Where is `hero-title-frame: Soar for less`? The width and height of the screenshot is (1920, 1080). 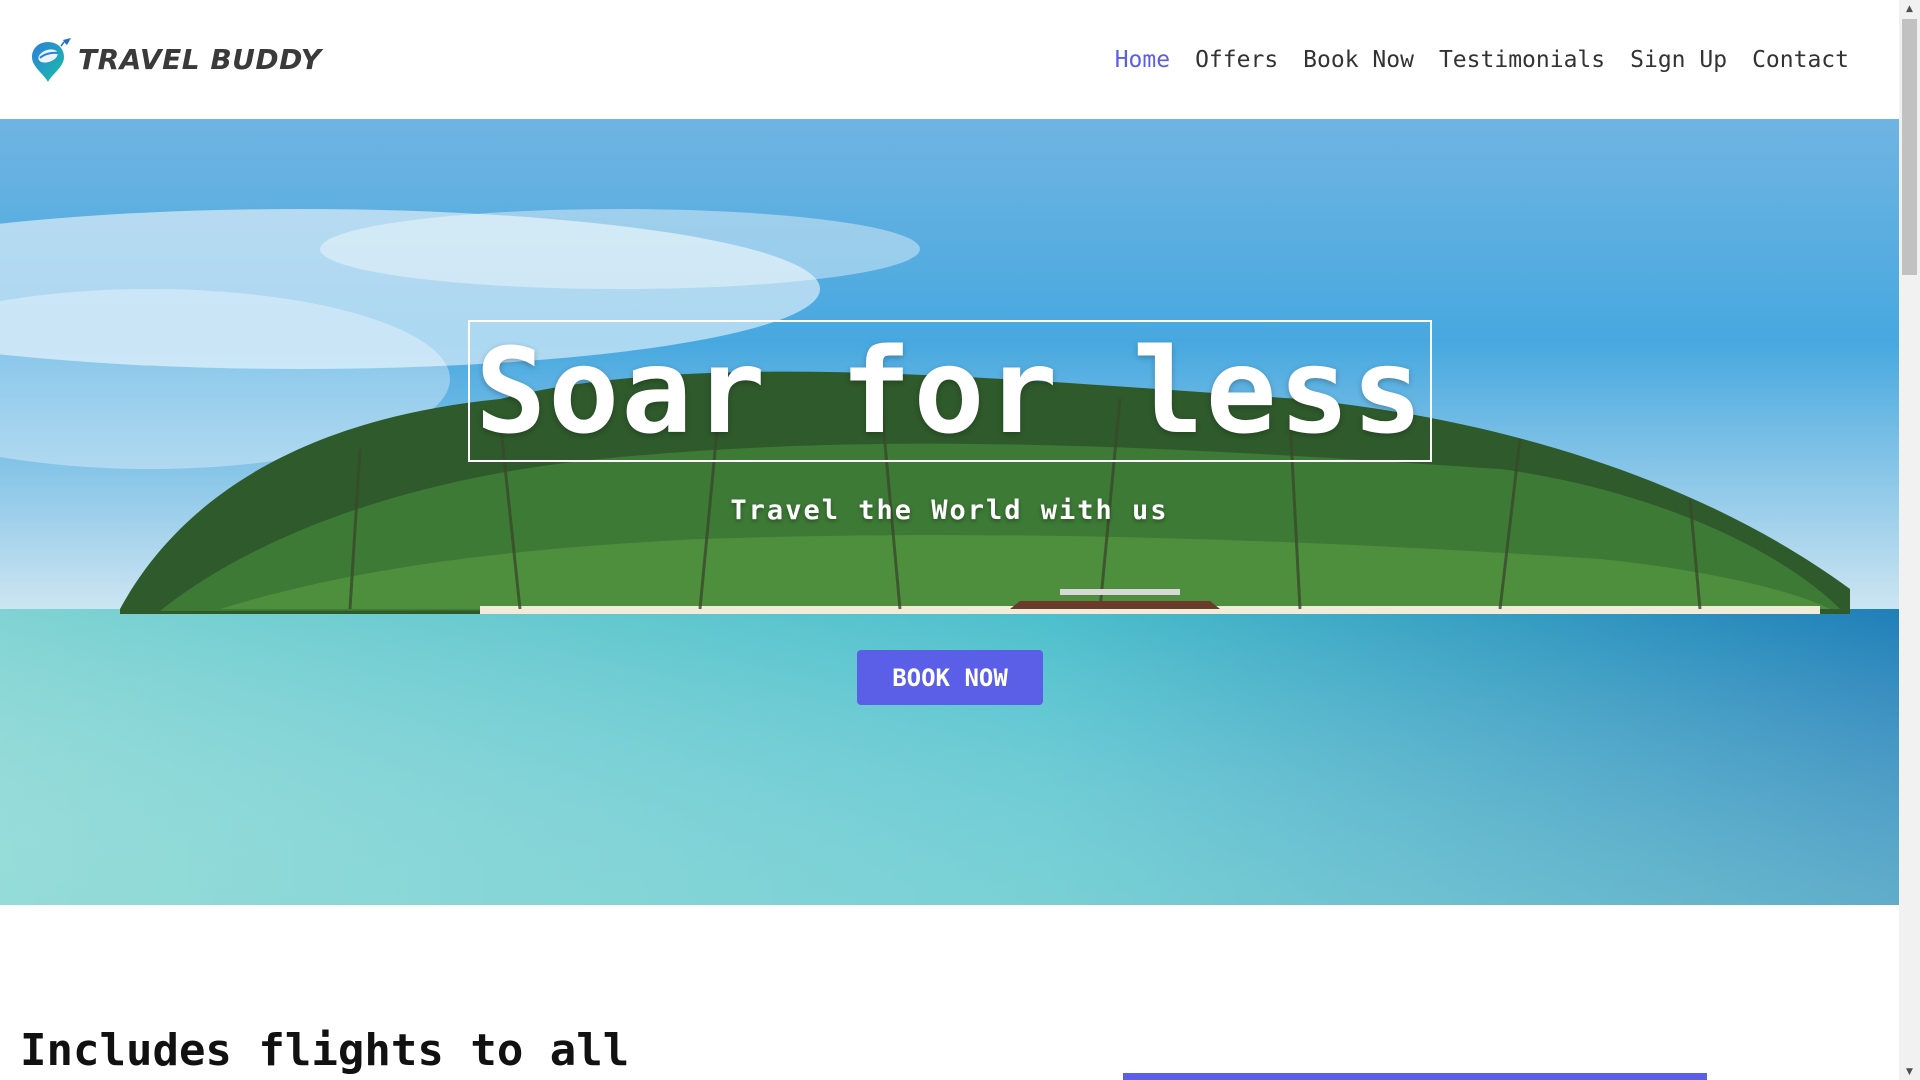
hero-title-frame: Soar for less is located at coordinates (950, 391).